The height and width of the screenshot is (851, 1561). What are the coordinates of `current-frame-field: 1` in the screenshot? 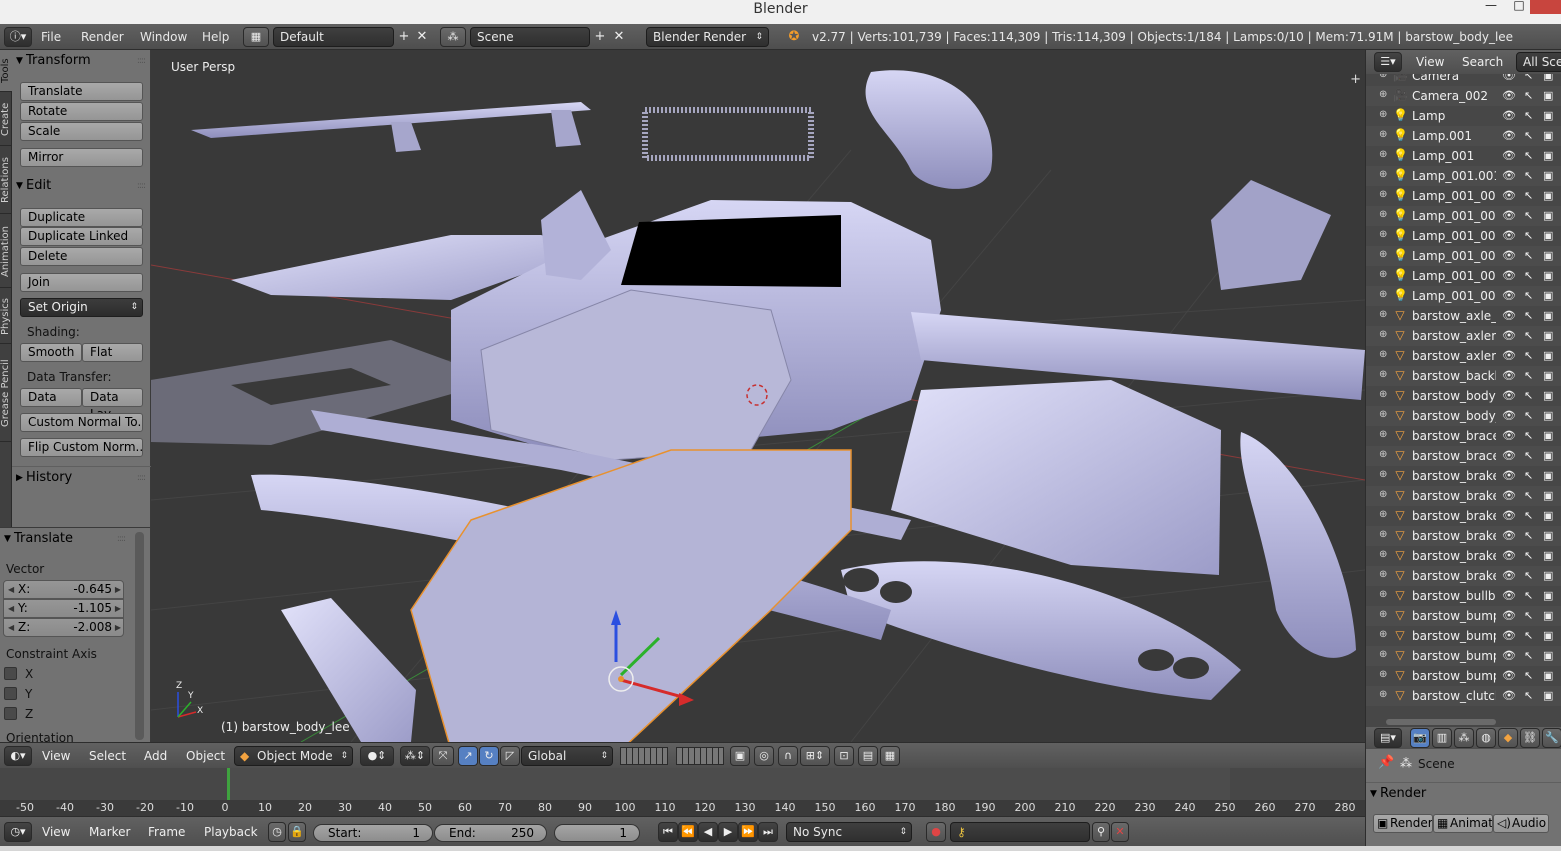 It's located at (597, 833).